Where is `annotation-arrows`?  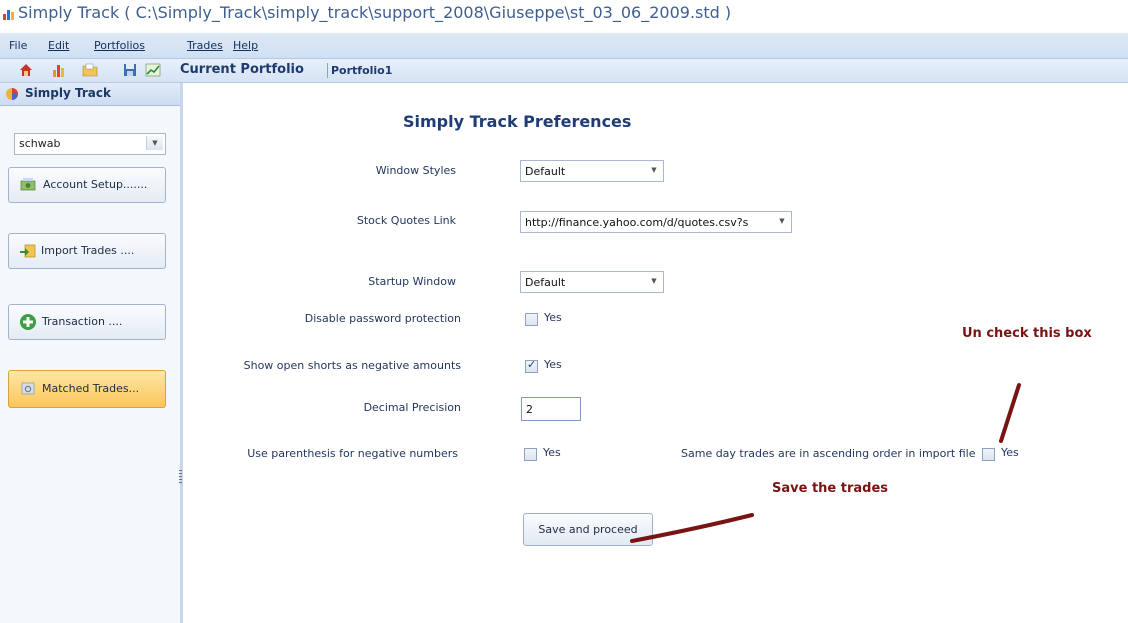
annotation-arrows is located at coordinates (825, 463).